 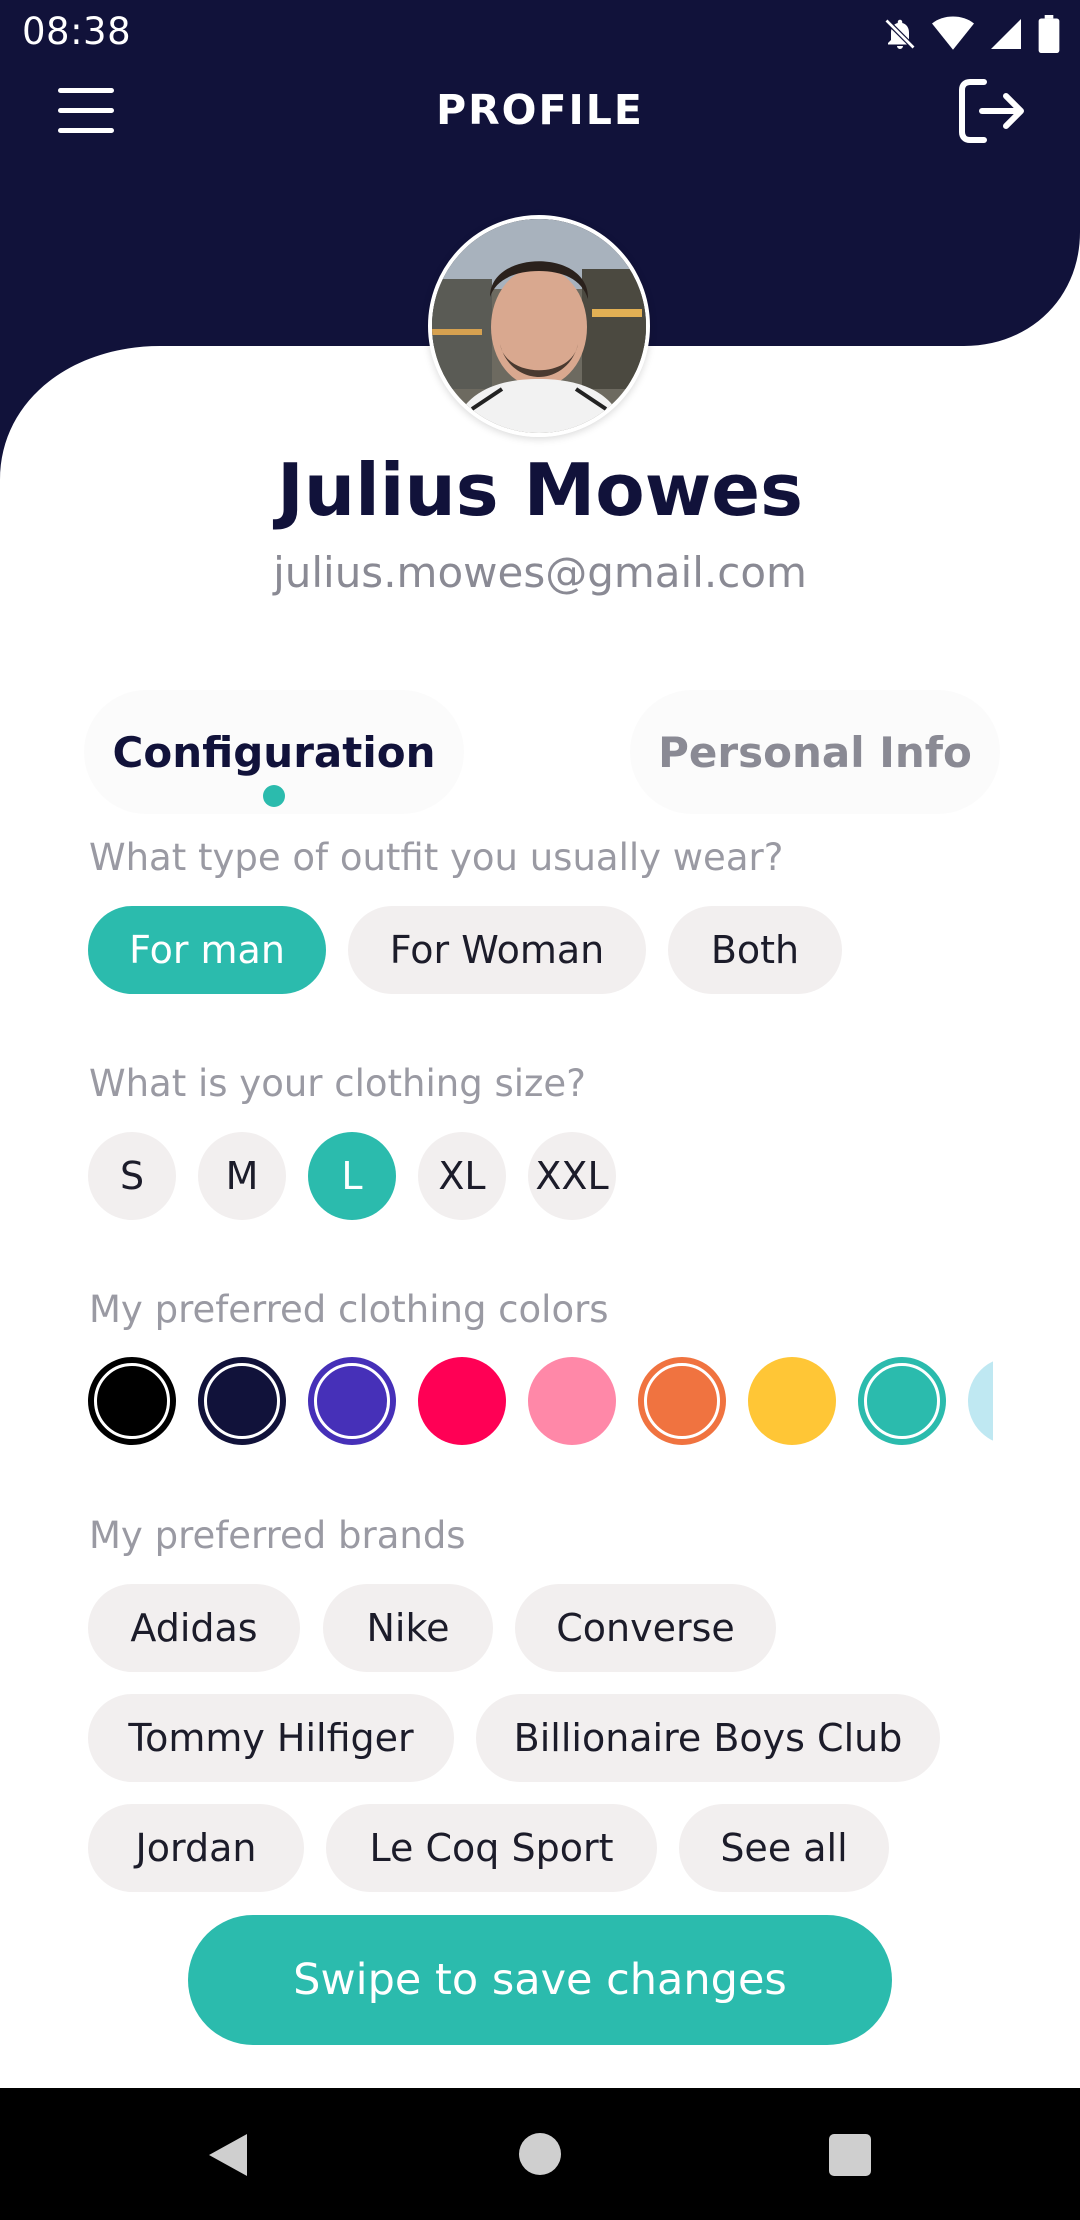 What do you see at coordinates (755, 950) in the screenshot?
I see `outfit-option-both: Both` at bounding box center [755, 950].